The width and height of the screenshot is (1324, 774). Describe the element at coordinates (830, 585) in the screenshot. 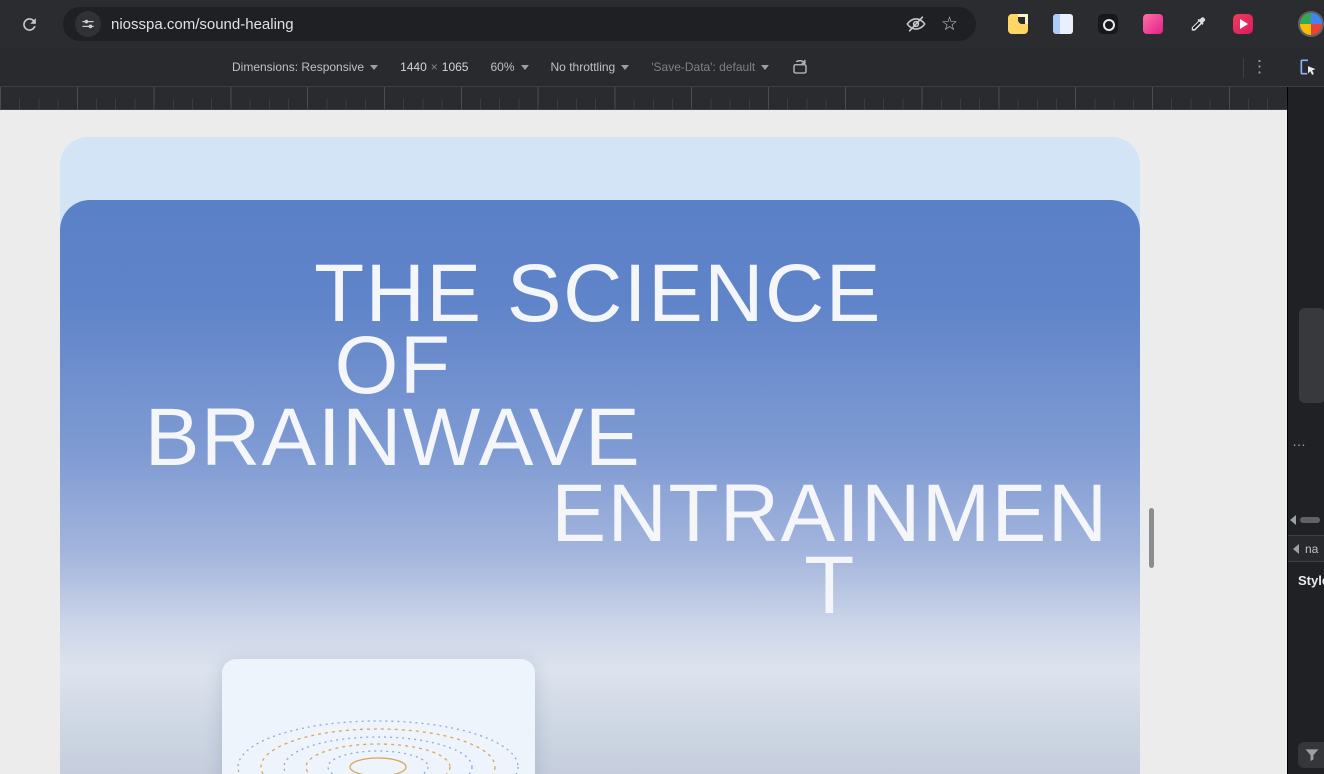

I see `hero-heading-line: T` at that location.